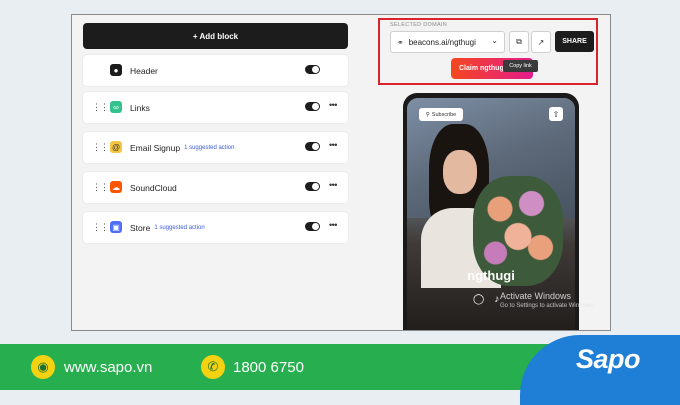 The width and height of the screenshot is (680, 405). Describe the element at coordinates (400, 42) in the screenshot. I see `link-icon: ⚭` at that location.